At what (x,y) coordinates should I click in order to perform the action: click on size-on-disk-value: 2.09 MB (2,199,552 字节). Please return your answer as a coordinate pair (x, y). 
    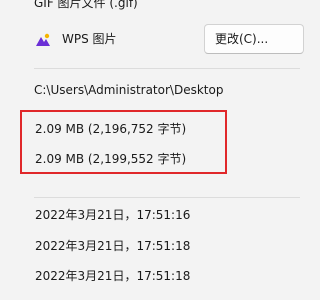
    Looking at the image, I should click on (111, 159).